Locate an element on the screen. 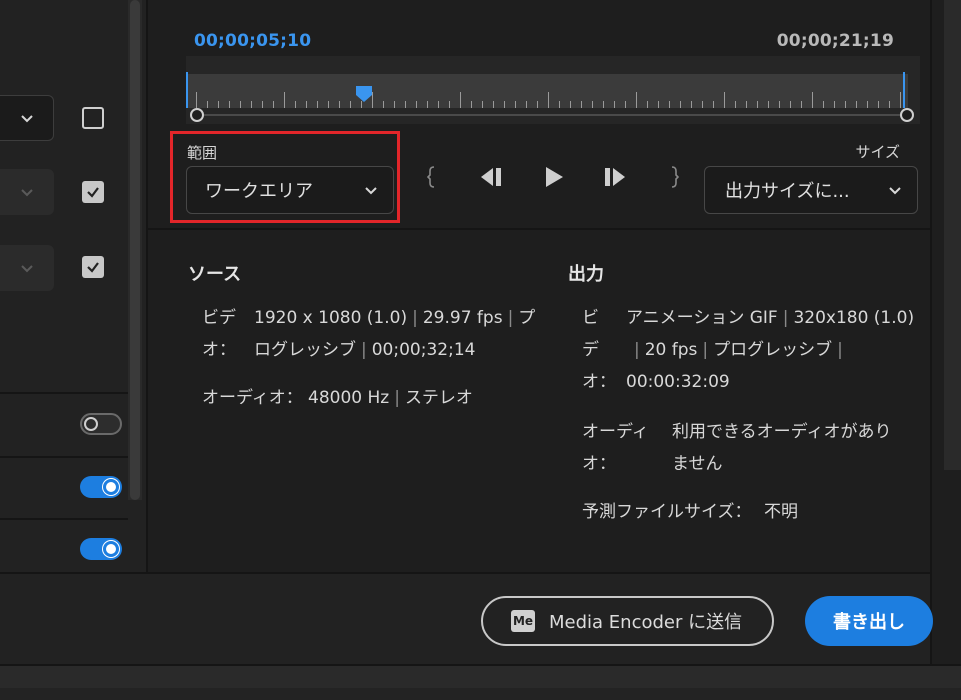  timeline-ruler is located at coordinates (548, 98).